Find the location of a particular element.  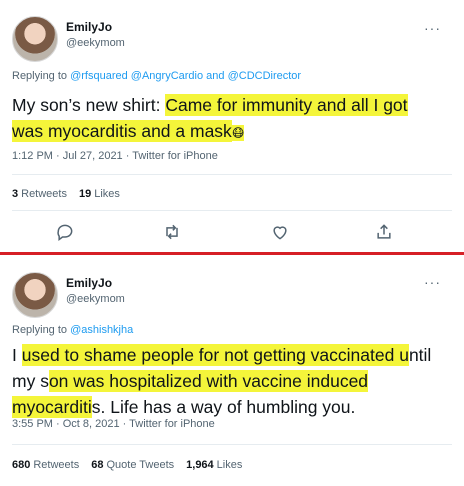

retweet-icon is located at coordinates (172, 232).